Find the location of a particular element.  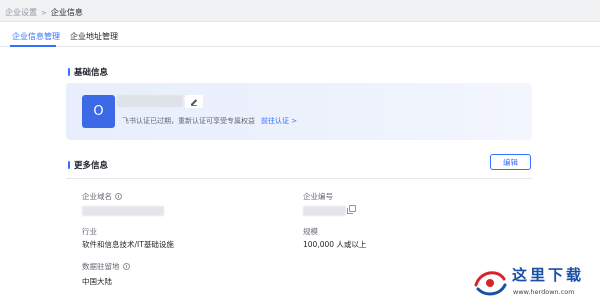

region-value: 中国大陆 is located at coordinates (97, 281).